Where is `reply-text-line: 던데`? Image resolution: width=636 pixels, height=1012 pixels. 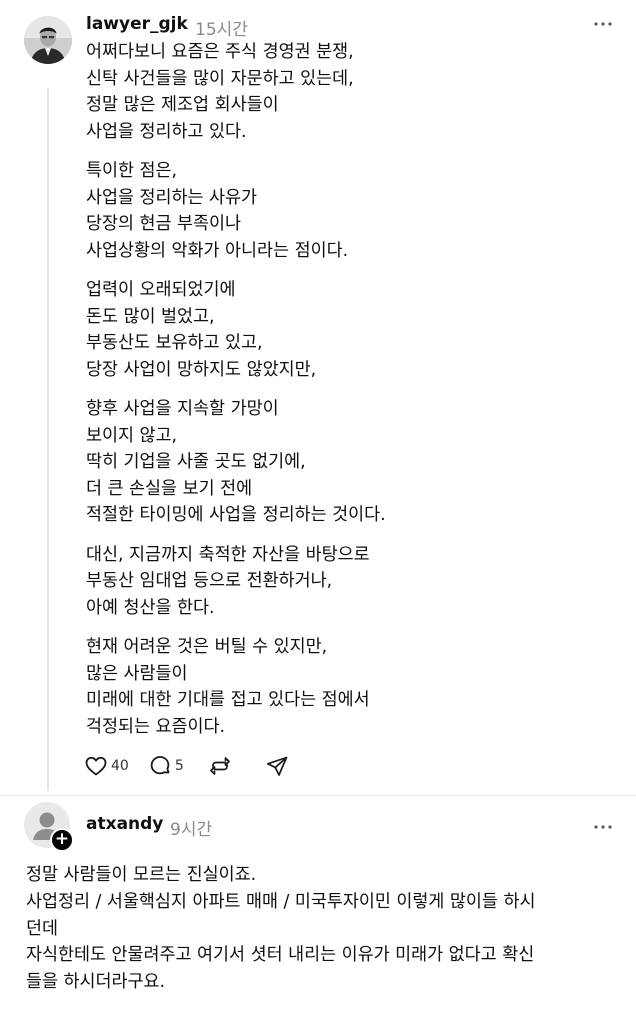 reply-text-line: 던데 is located at coordinates (42, 928).